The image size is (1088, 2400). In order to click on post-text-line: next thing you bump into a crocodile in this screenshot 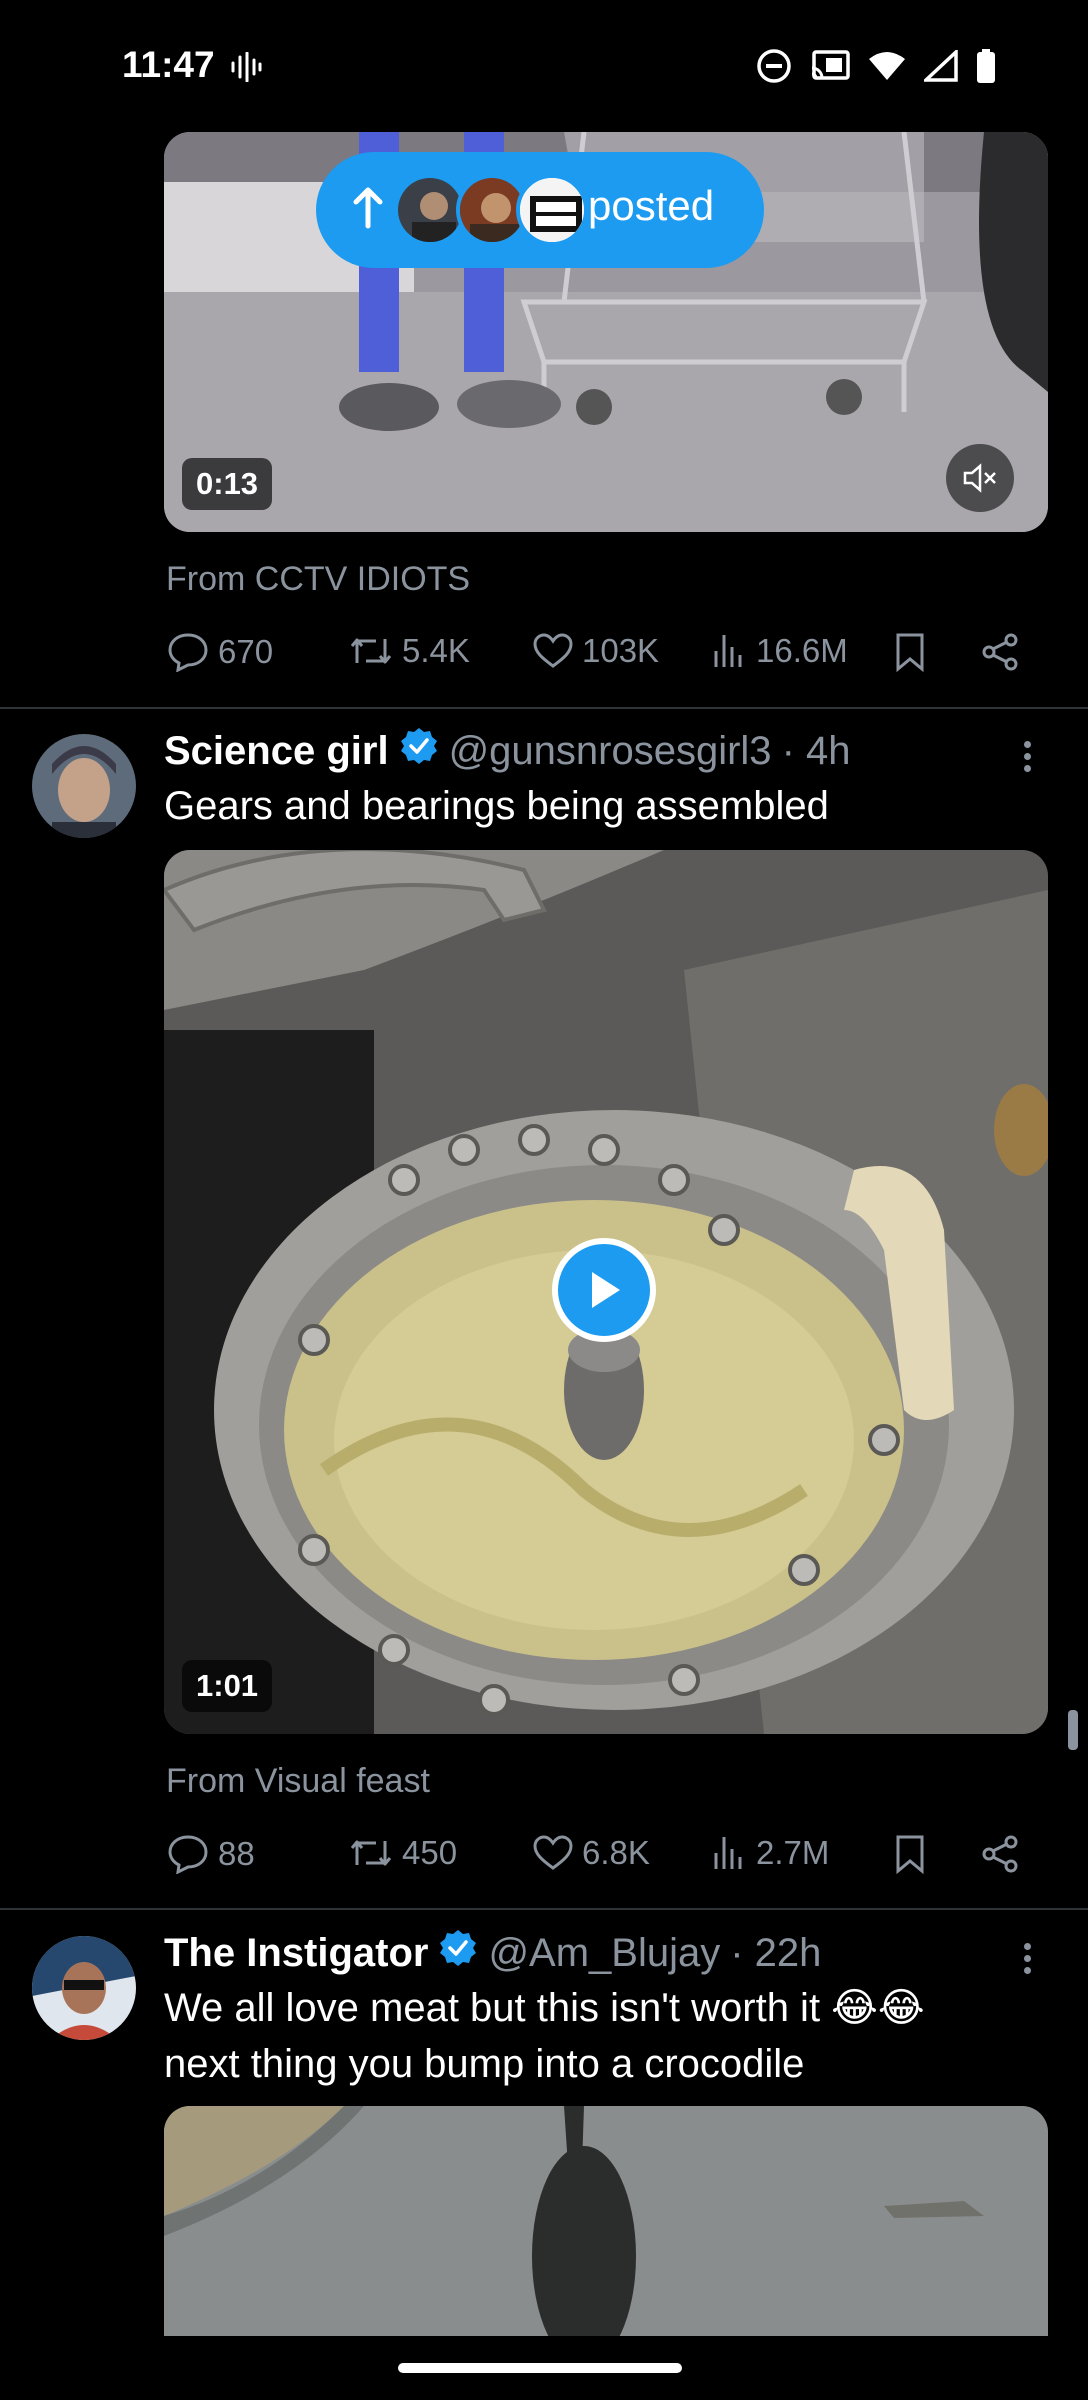, I will do `click(484, 2064)`.